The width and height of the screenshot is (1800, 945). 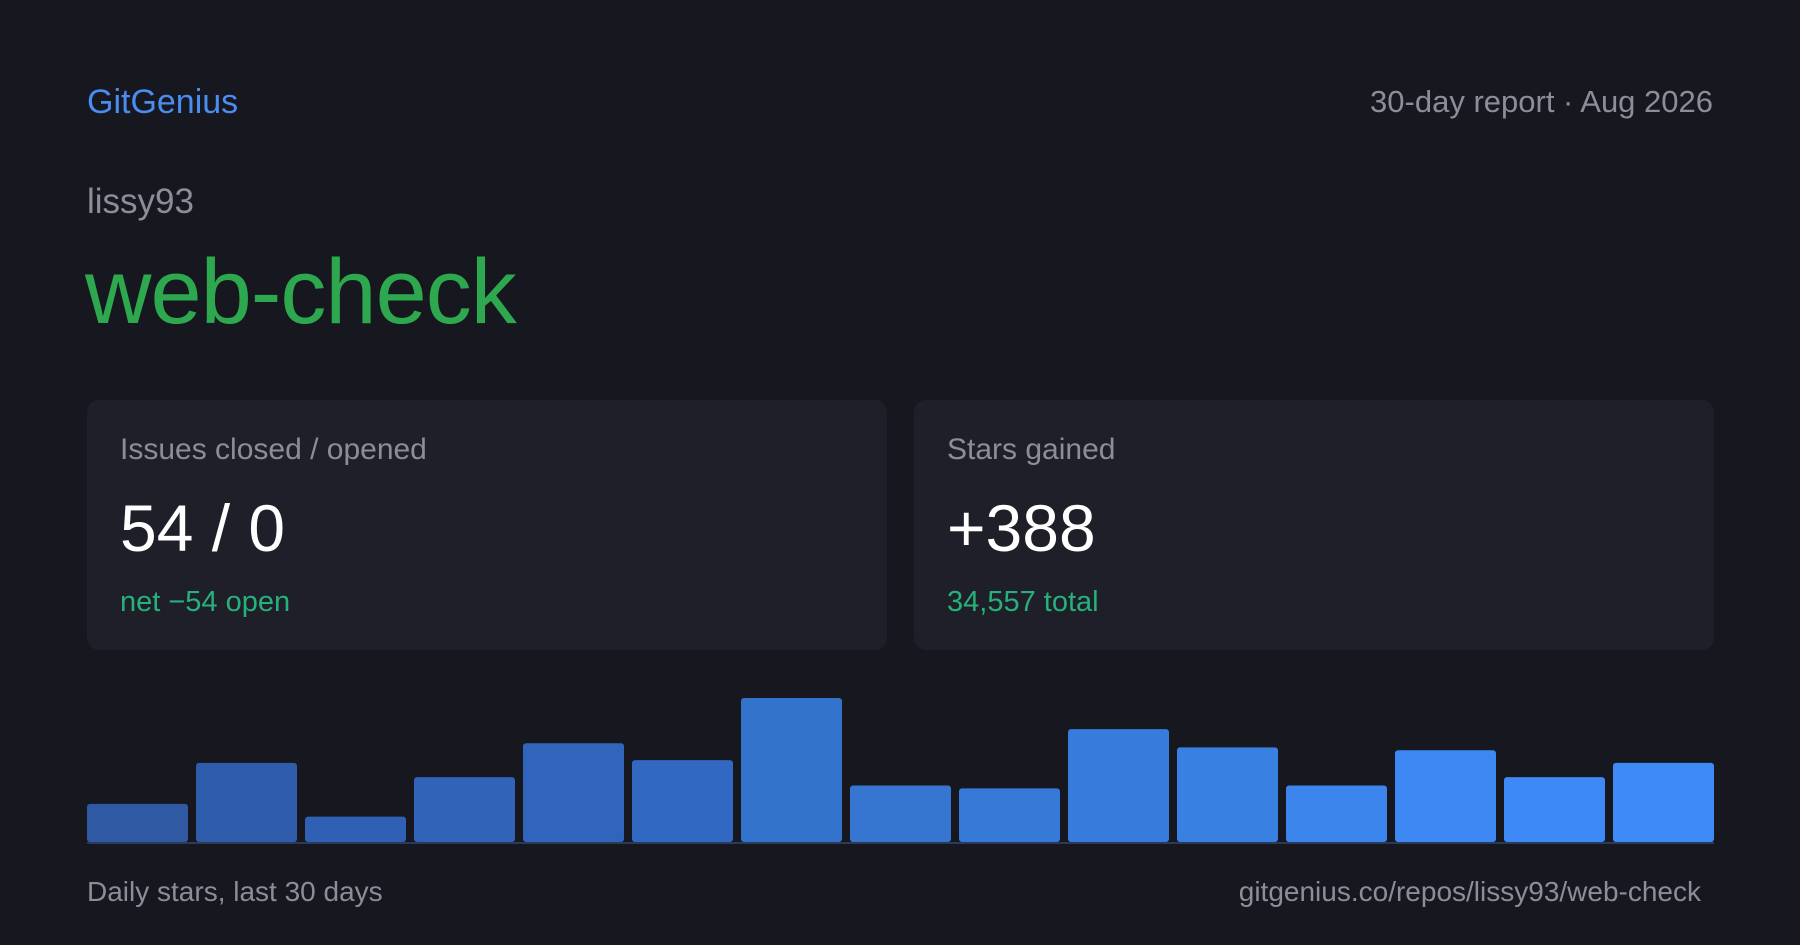 What do you see at coordinates (235, 891) in the screenshot?
I see `chart-caption: Daily stars, last 30 days` at bounding box center [235, 891].